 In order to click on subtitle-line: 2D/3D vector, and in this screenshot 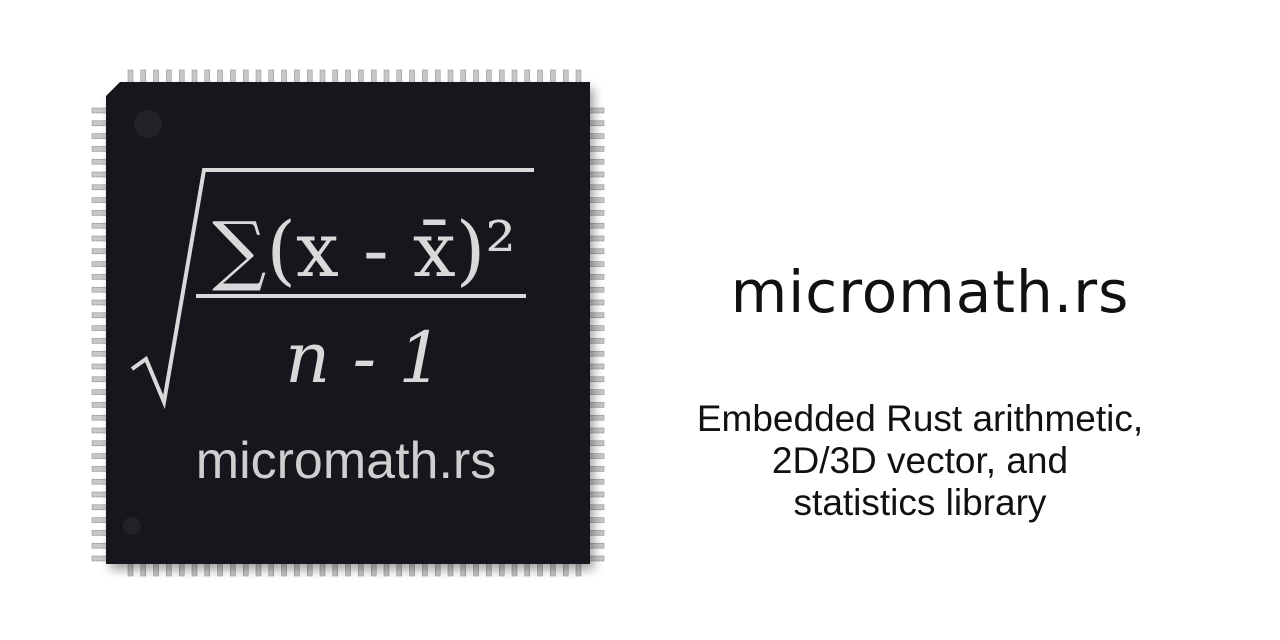, I will do `click(920, 460)`.